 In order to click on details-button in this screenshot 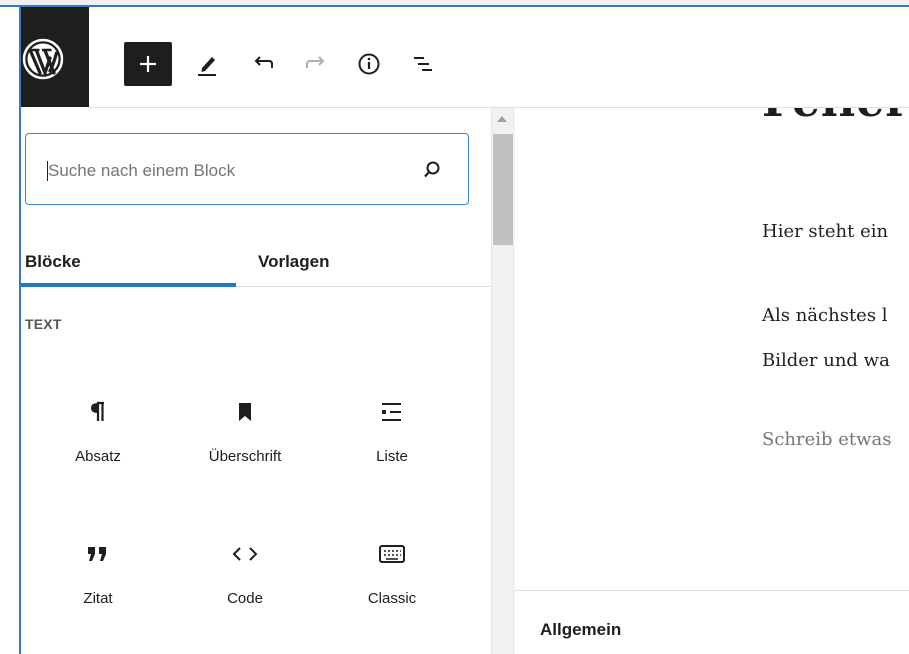, I will do `click(369, 64)`.